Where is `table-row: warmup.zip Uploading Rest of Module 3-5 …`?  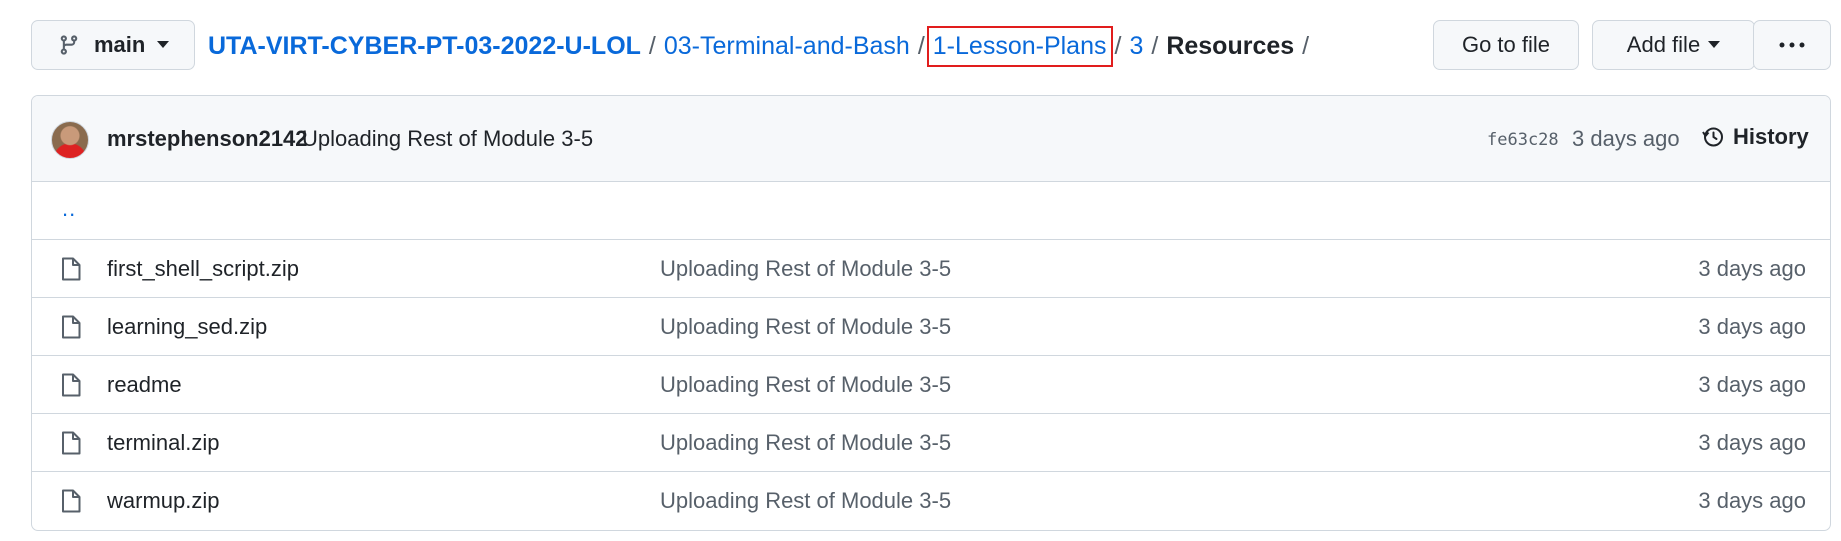 table-row: warmup.zip Uploading Rest of Module 3-5 … is located at coordinates (931, 501).